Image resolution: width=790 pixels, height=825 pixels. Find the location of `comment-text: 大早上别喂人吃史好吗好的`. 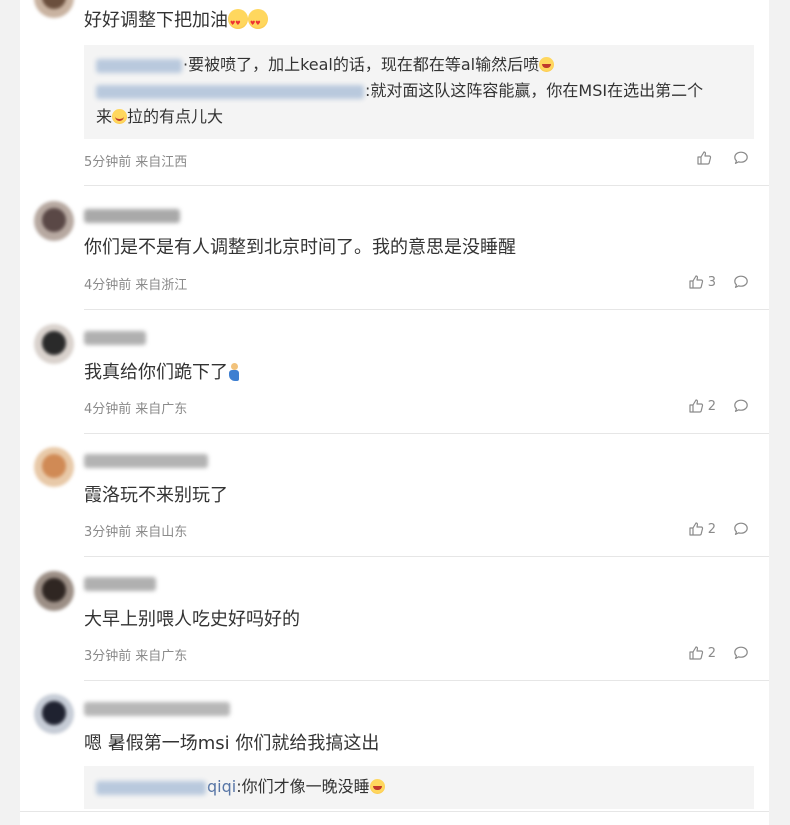

comment-text: 大早上别喂人吃史好吗好的 is located at coordinates (192, 619).